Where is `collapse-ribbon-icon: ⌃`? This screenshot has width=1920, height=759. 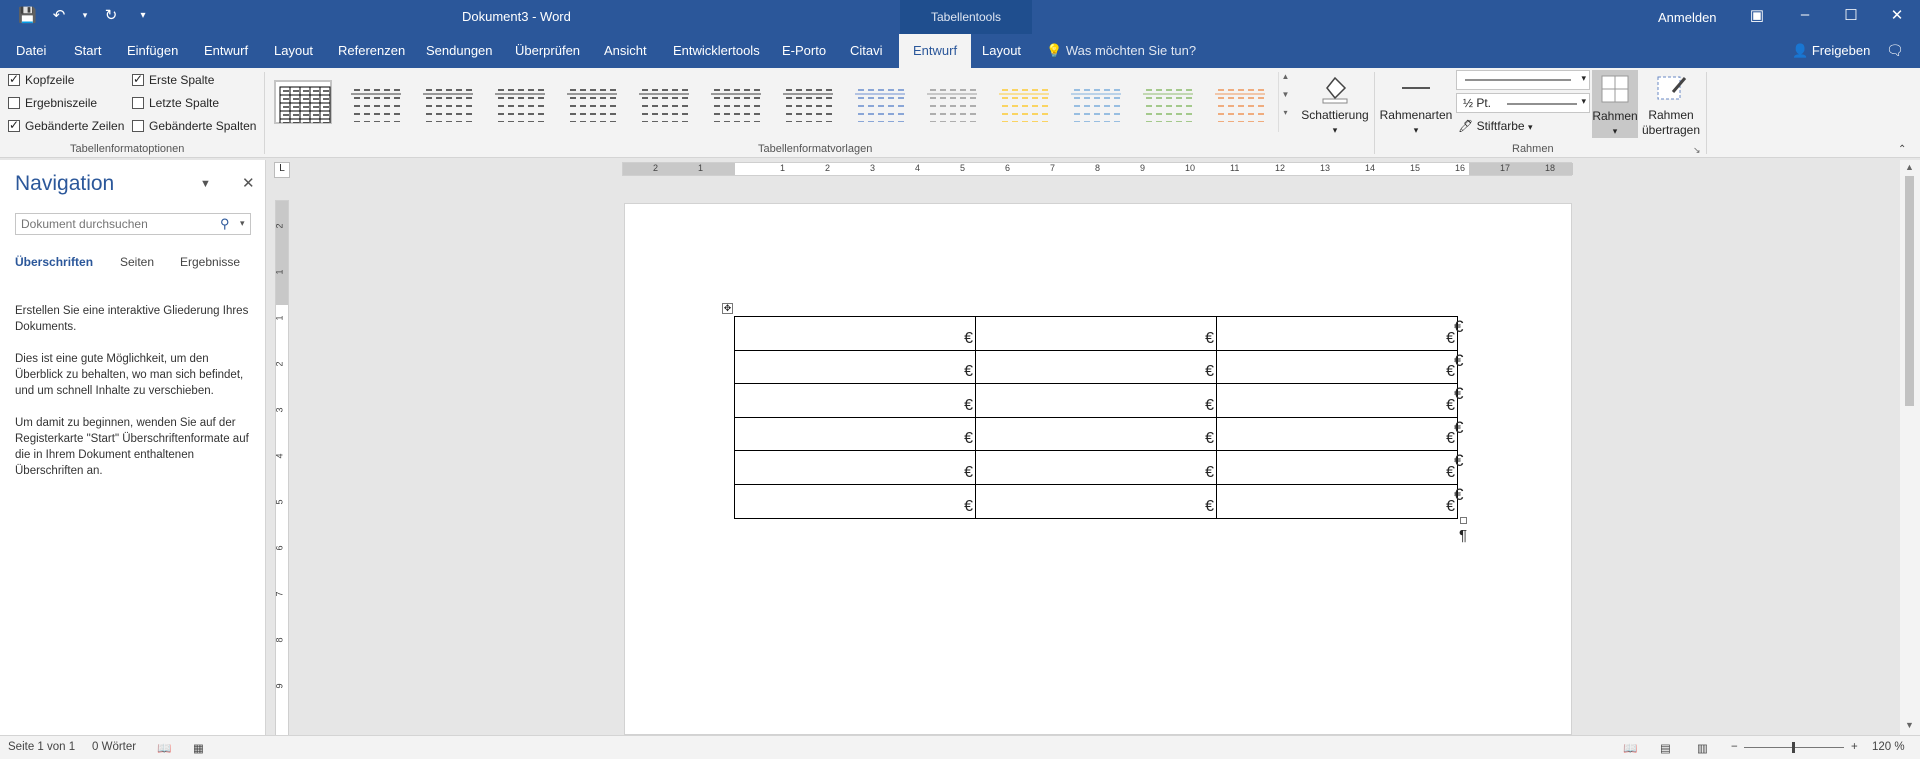
collapse-ribbon-icon: ⌃ is located at coordinates (1902, 149).